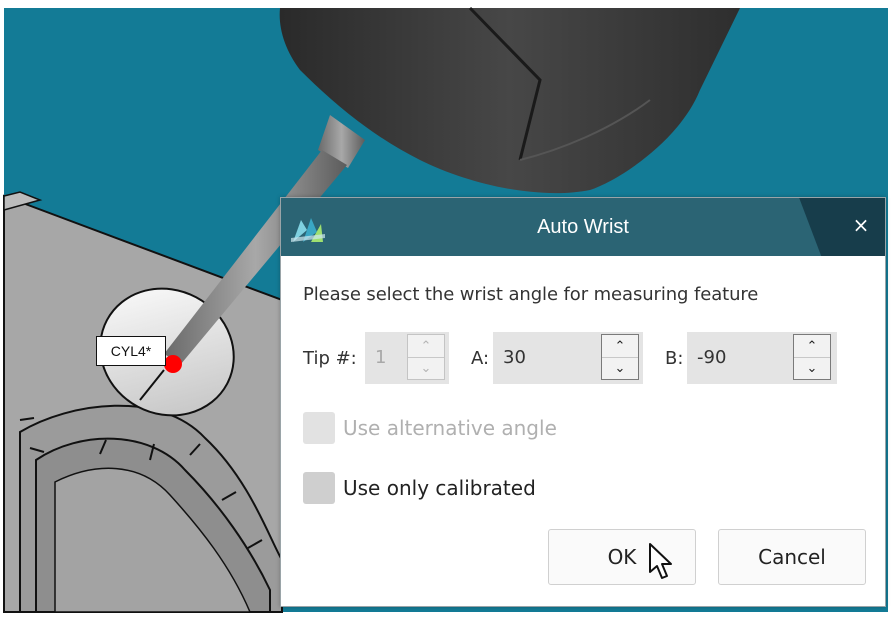 This screenshot has height=620, width=891. What do you see at coordinates (173, 364) in the screenshot?
I see `probe-tip` at bounding box center [173, 364].